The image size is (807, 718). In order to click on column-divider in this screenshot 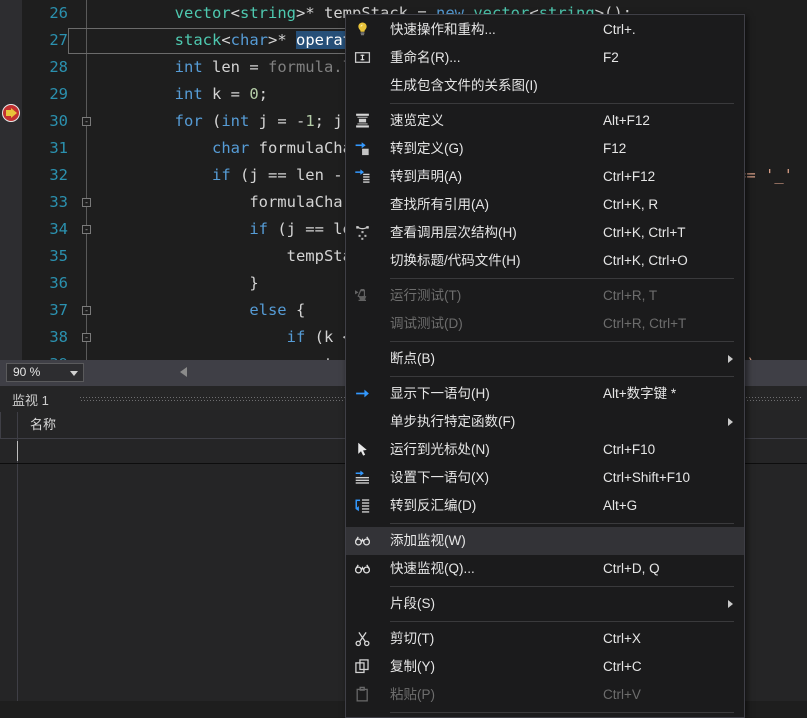, I will do `click(0, 425)`.